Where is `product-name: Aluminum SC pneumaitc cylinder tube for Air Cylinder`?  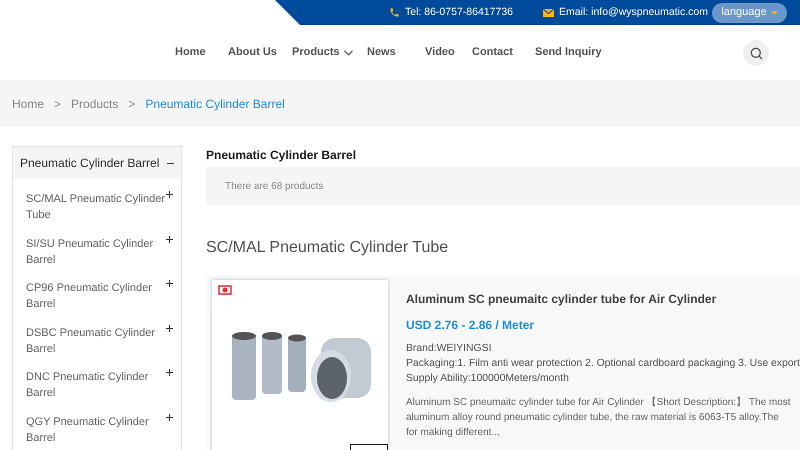 product-name: Aluminum SC pneumaitc cylinder tube for Air Cylinder is located at coordinates (603, 299).